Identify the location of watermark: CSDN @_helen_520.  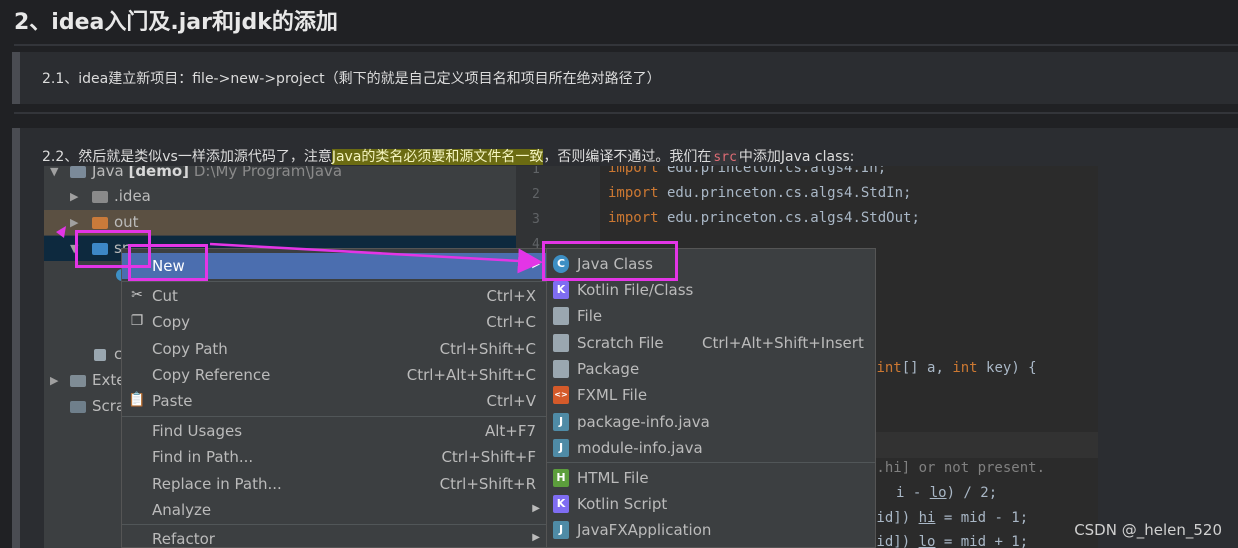
(1148, 530).